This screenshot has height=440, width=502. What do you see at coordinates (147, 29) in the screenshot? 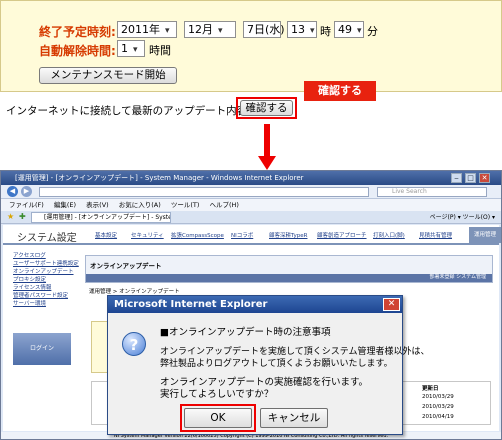
I see `year-select: 2011年` at bounding box center [147, 29].